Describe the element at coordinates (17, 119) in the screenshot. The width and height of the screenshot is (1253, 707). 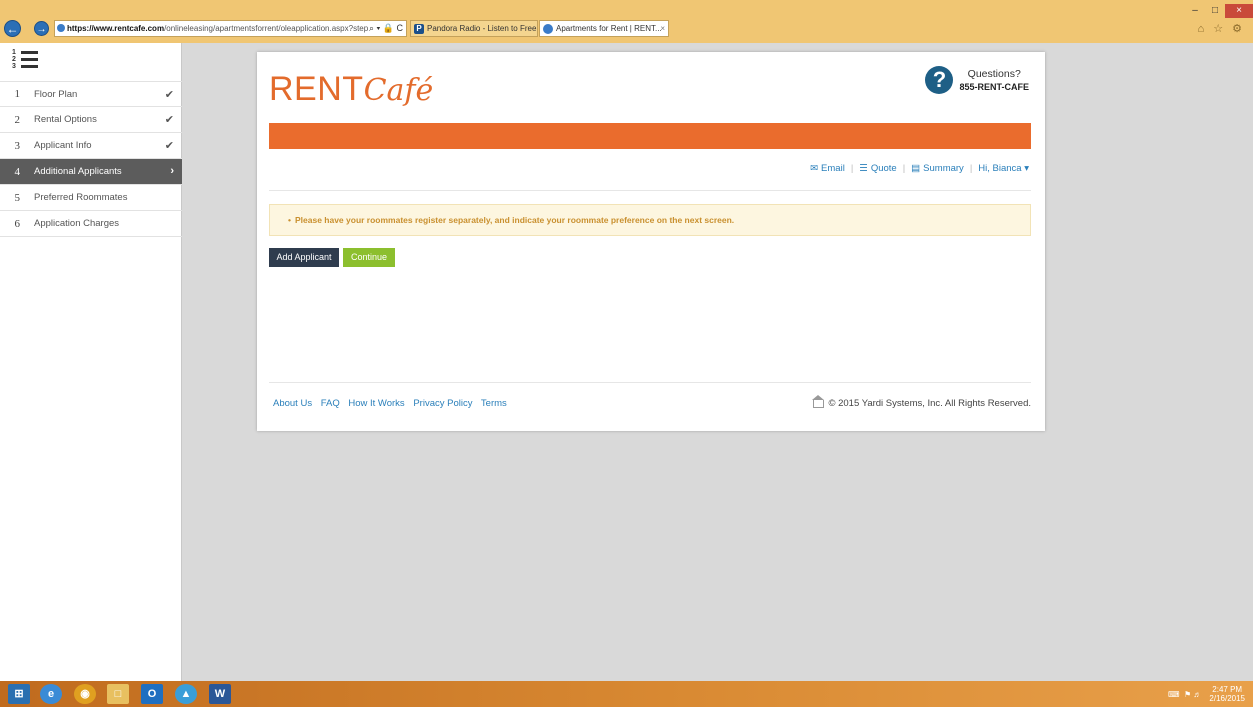
I see `step-number: 2` at that location.